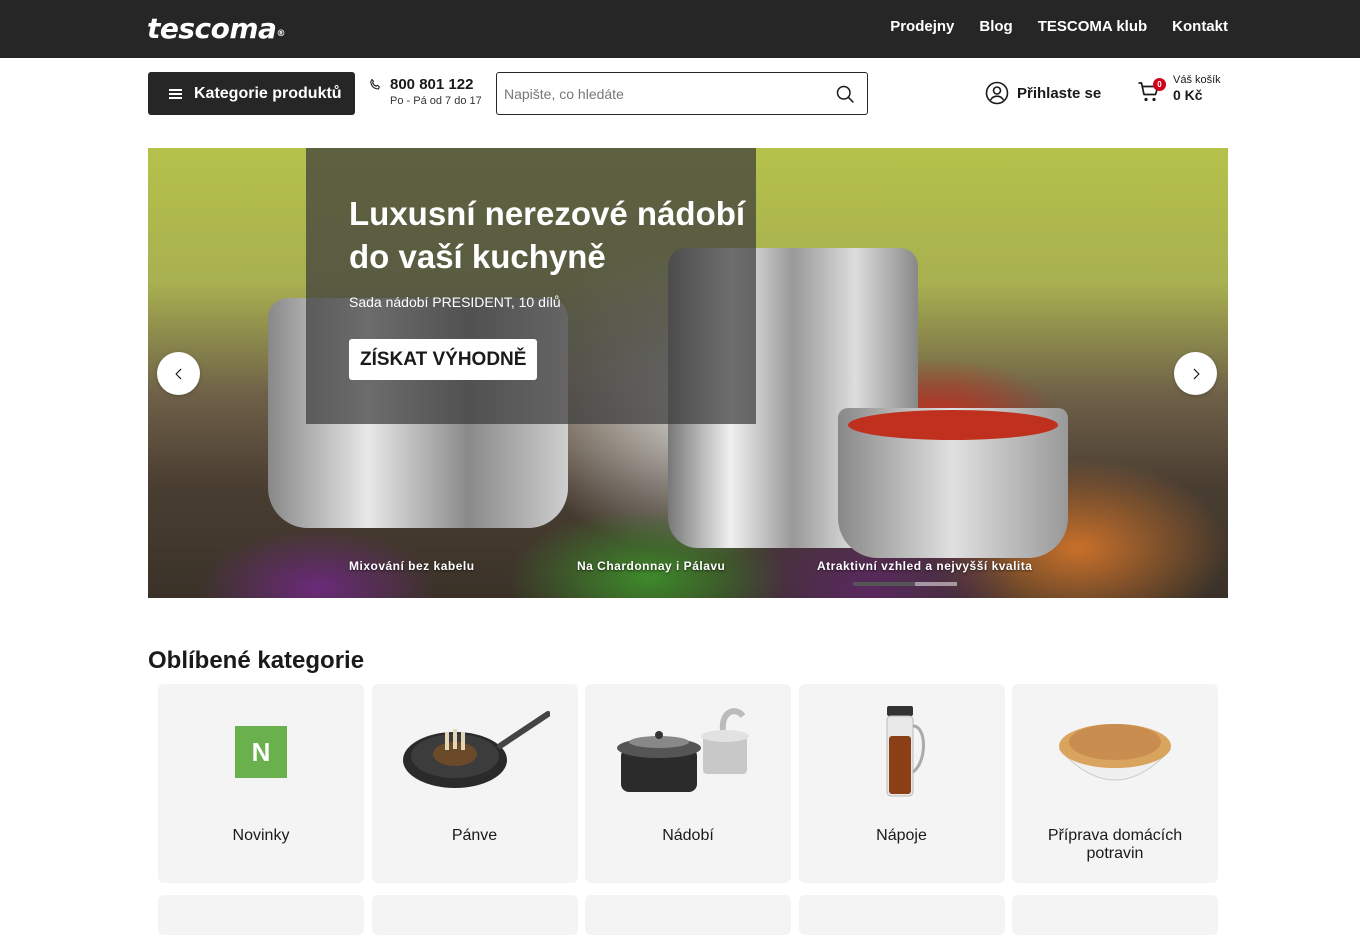  I want to click on new-badge-icon: N, so click(261, 752).